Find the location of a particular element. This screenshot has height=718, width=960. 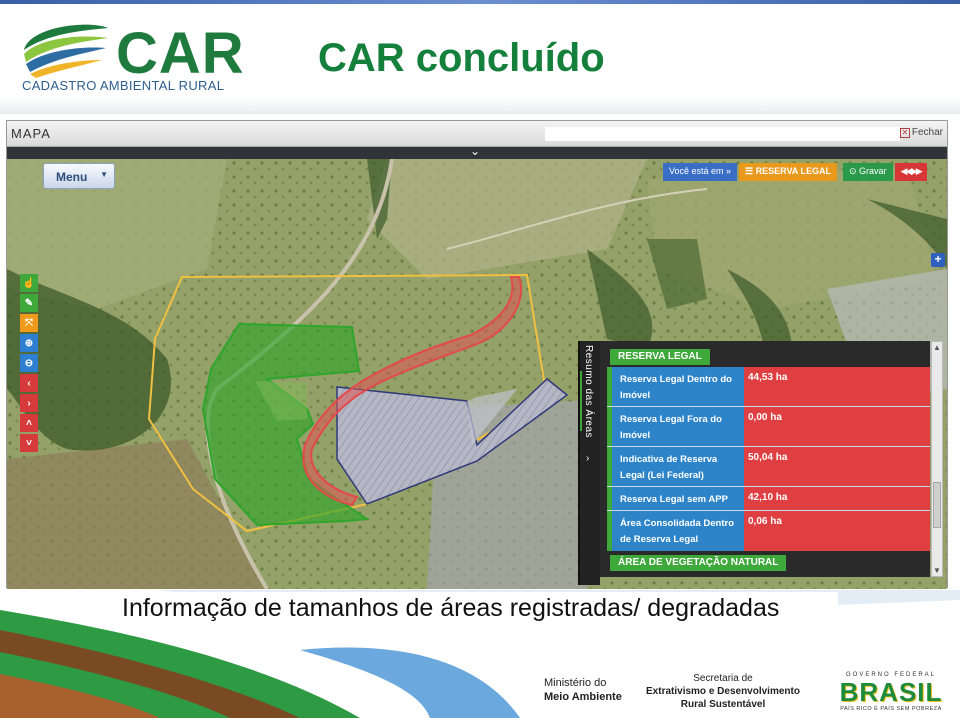

pan-up-icon: ˄ is located at coordinates (29, 423).